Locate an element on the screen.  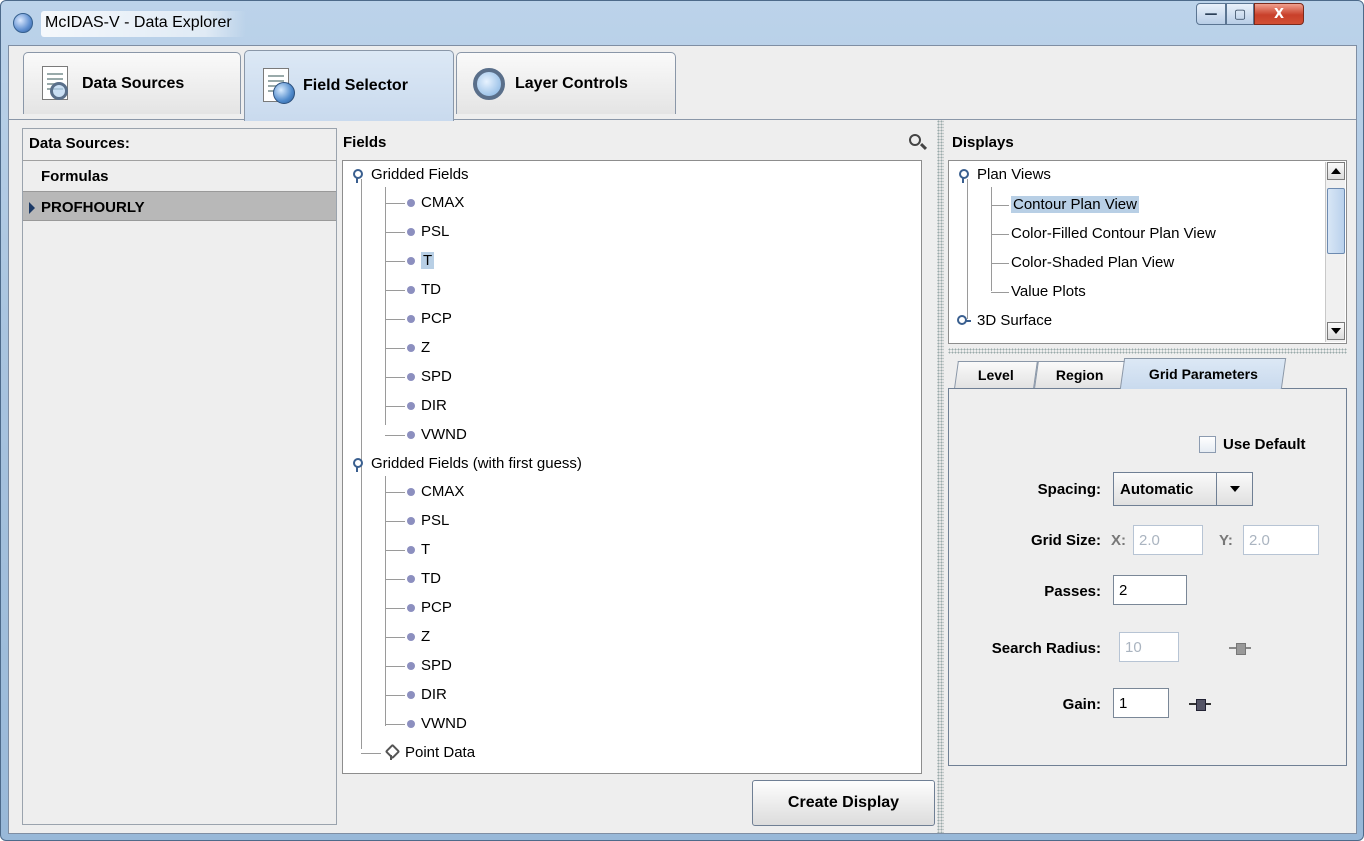
grid-y-input: 2.0 is located at coordinates (1281, 540).